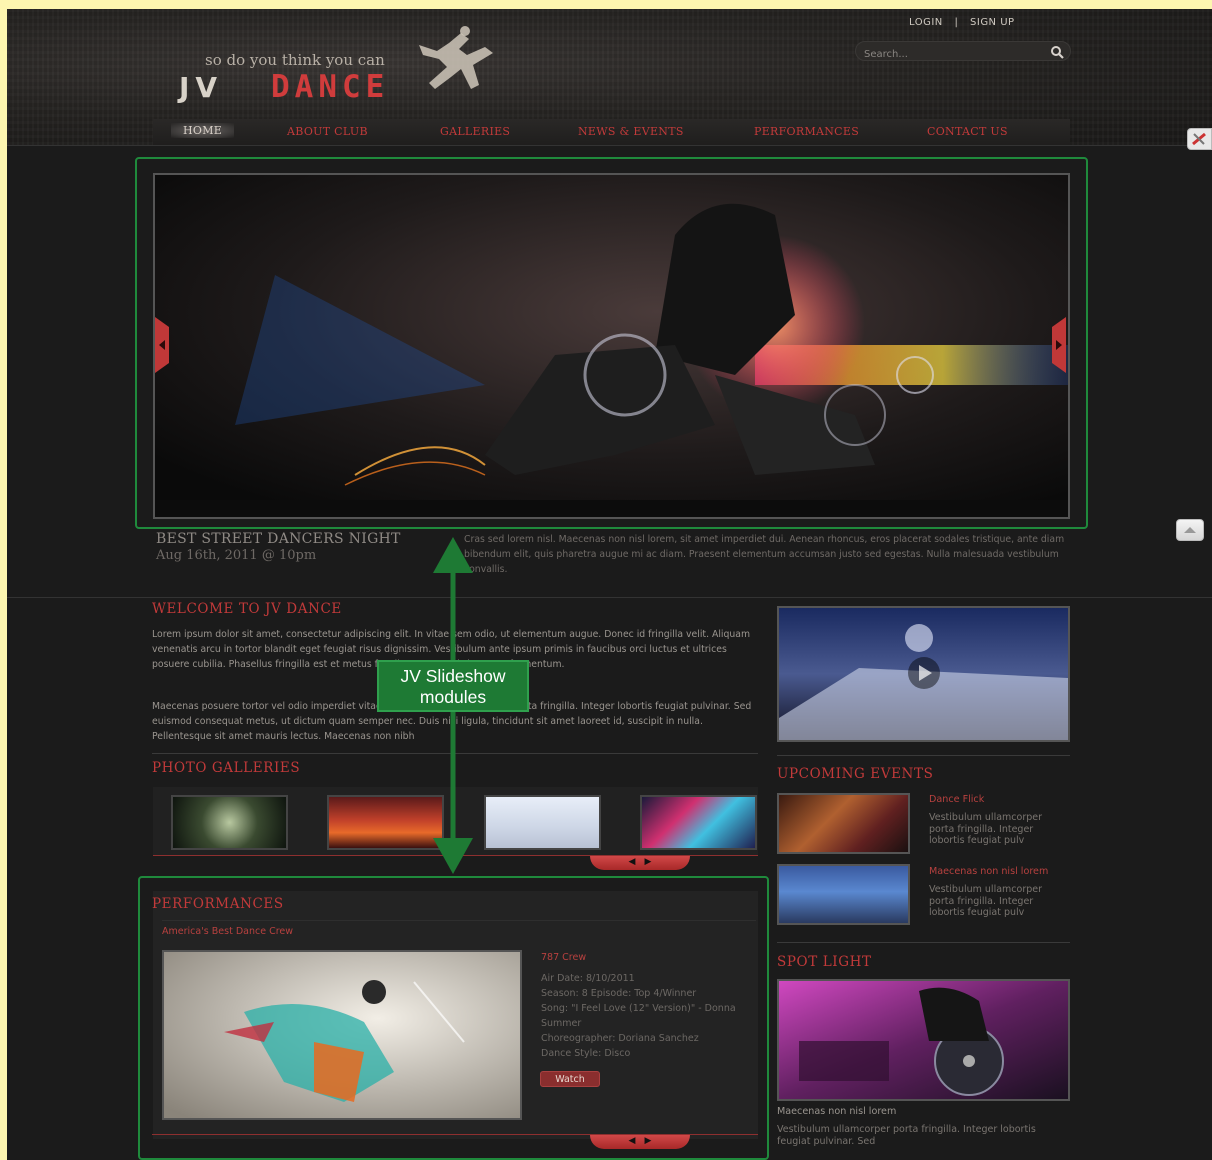 The image size is (1212, 1160). What do you see at coordinates (632, 862) in the screenshot?
I see `pager-prev-icon: ◀` at bounding box center [632, 862].